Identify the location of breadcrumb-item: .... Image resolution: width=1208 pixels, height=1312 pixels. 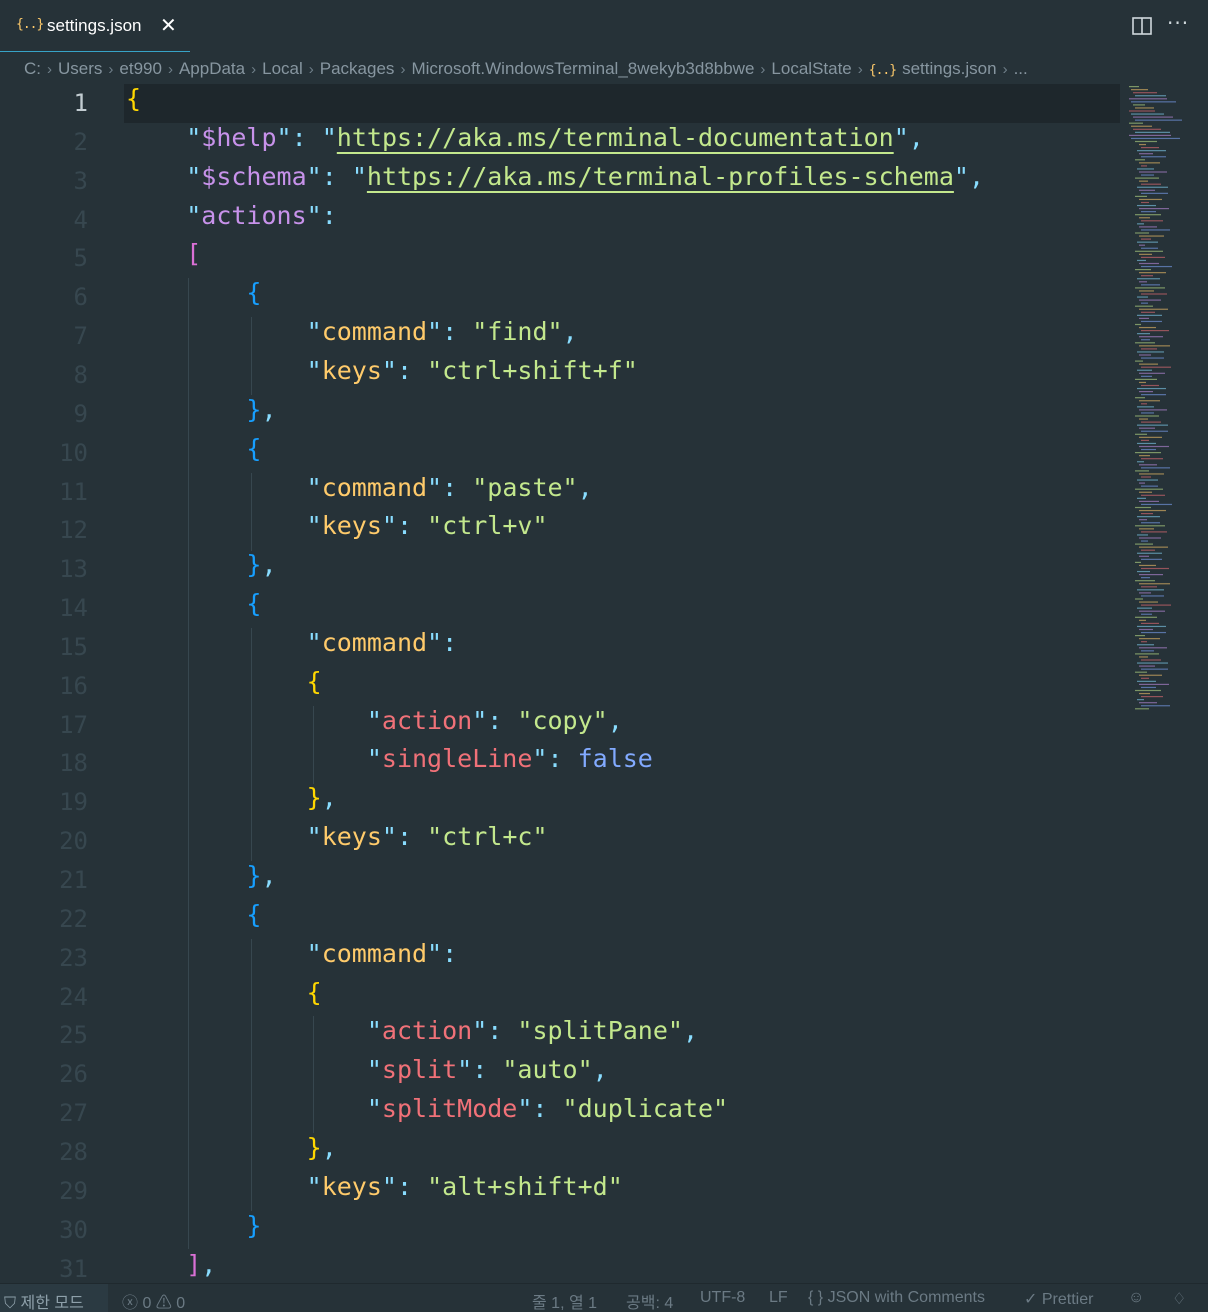
(1021, 69).